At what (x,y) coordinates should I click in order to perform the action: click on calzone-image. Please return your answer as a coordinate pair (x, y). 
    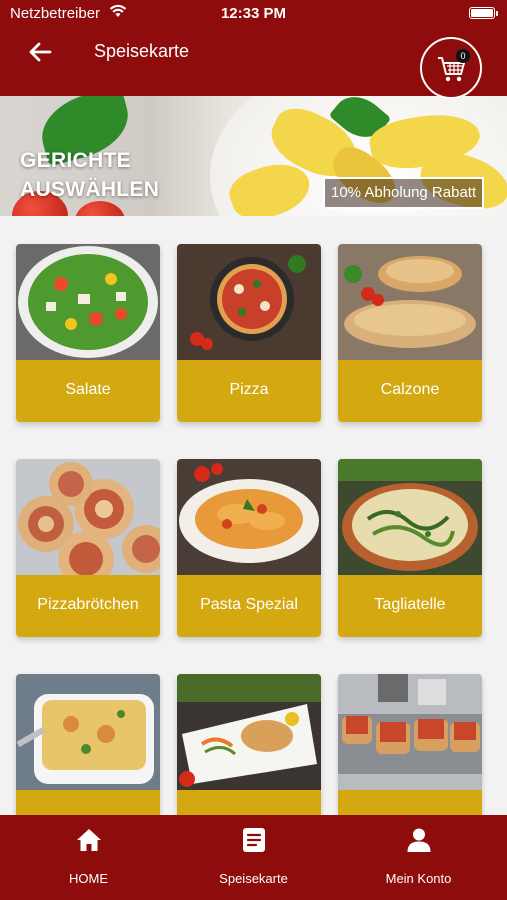
    Looking at the image, I should click on (410, 302).